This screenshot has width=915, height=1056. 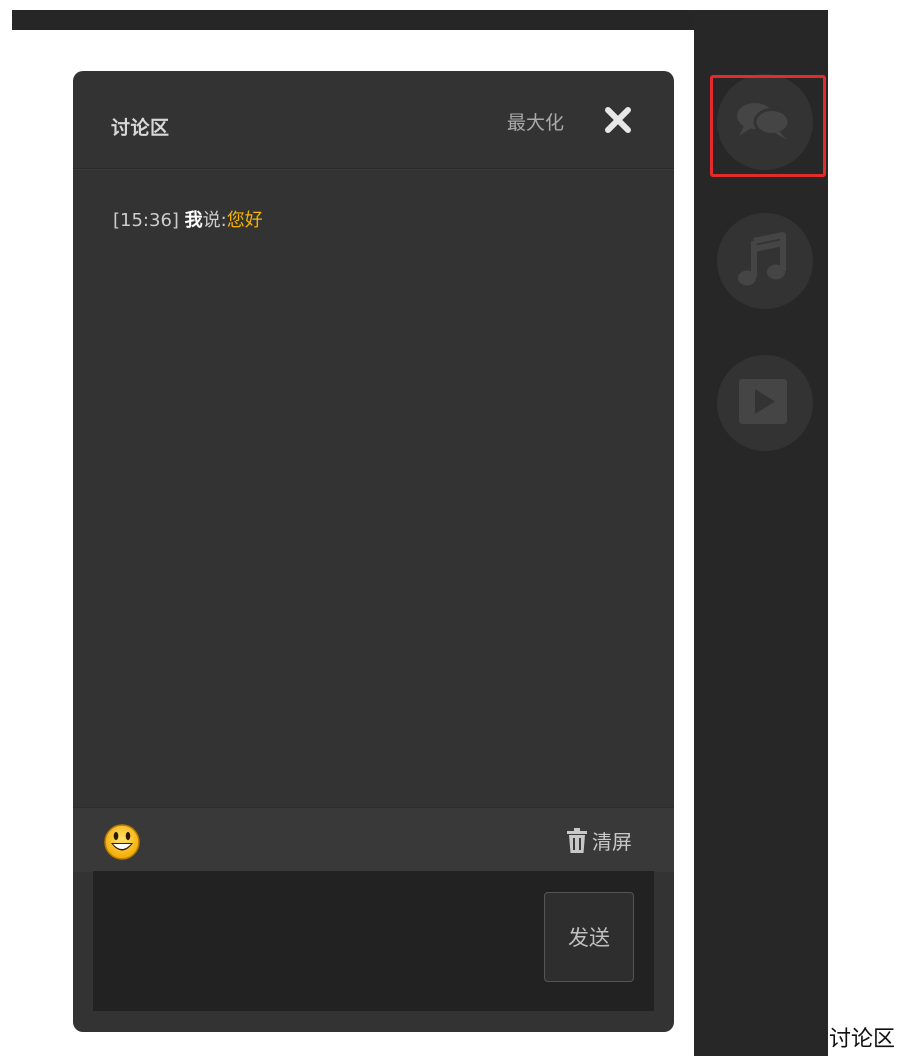 I want to click on message-text: 您好, so click(x=244, y=220).